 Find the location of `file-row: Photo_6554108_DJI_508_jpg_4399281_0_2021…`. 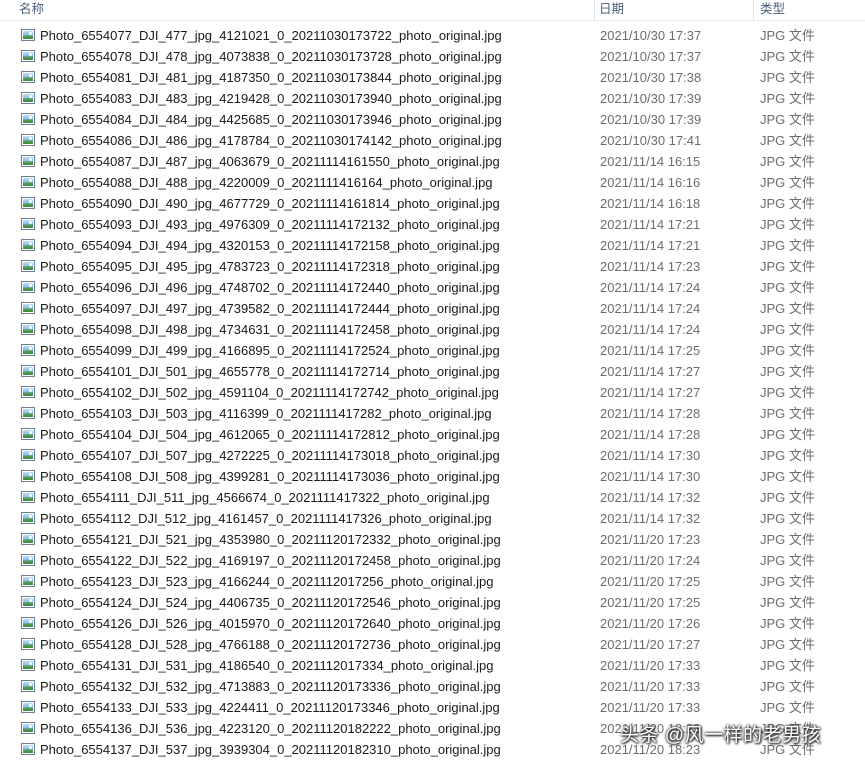

file-row: Photo_6554108_DJI_508_jpg_4399281_0_2021… is located at coordinates (432, 477).